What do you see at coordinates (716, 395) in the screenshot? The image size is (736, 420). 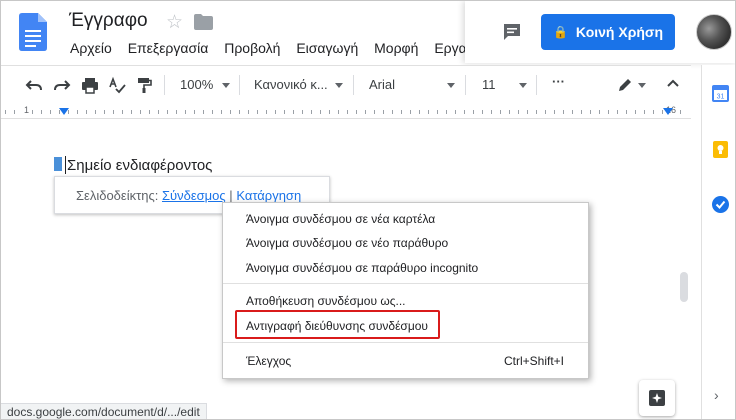 I see `chevron-right-icon: ›` at bounding box center [716, 395].